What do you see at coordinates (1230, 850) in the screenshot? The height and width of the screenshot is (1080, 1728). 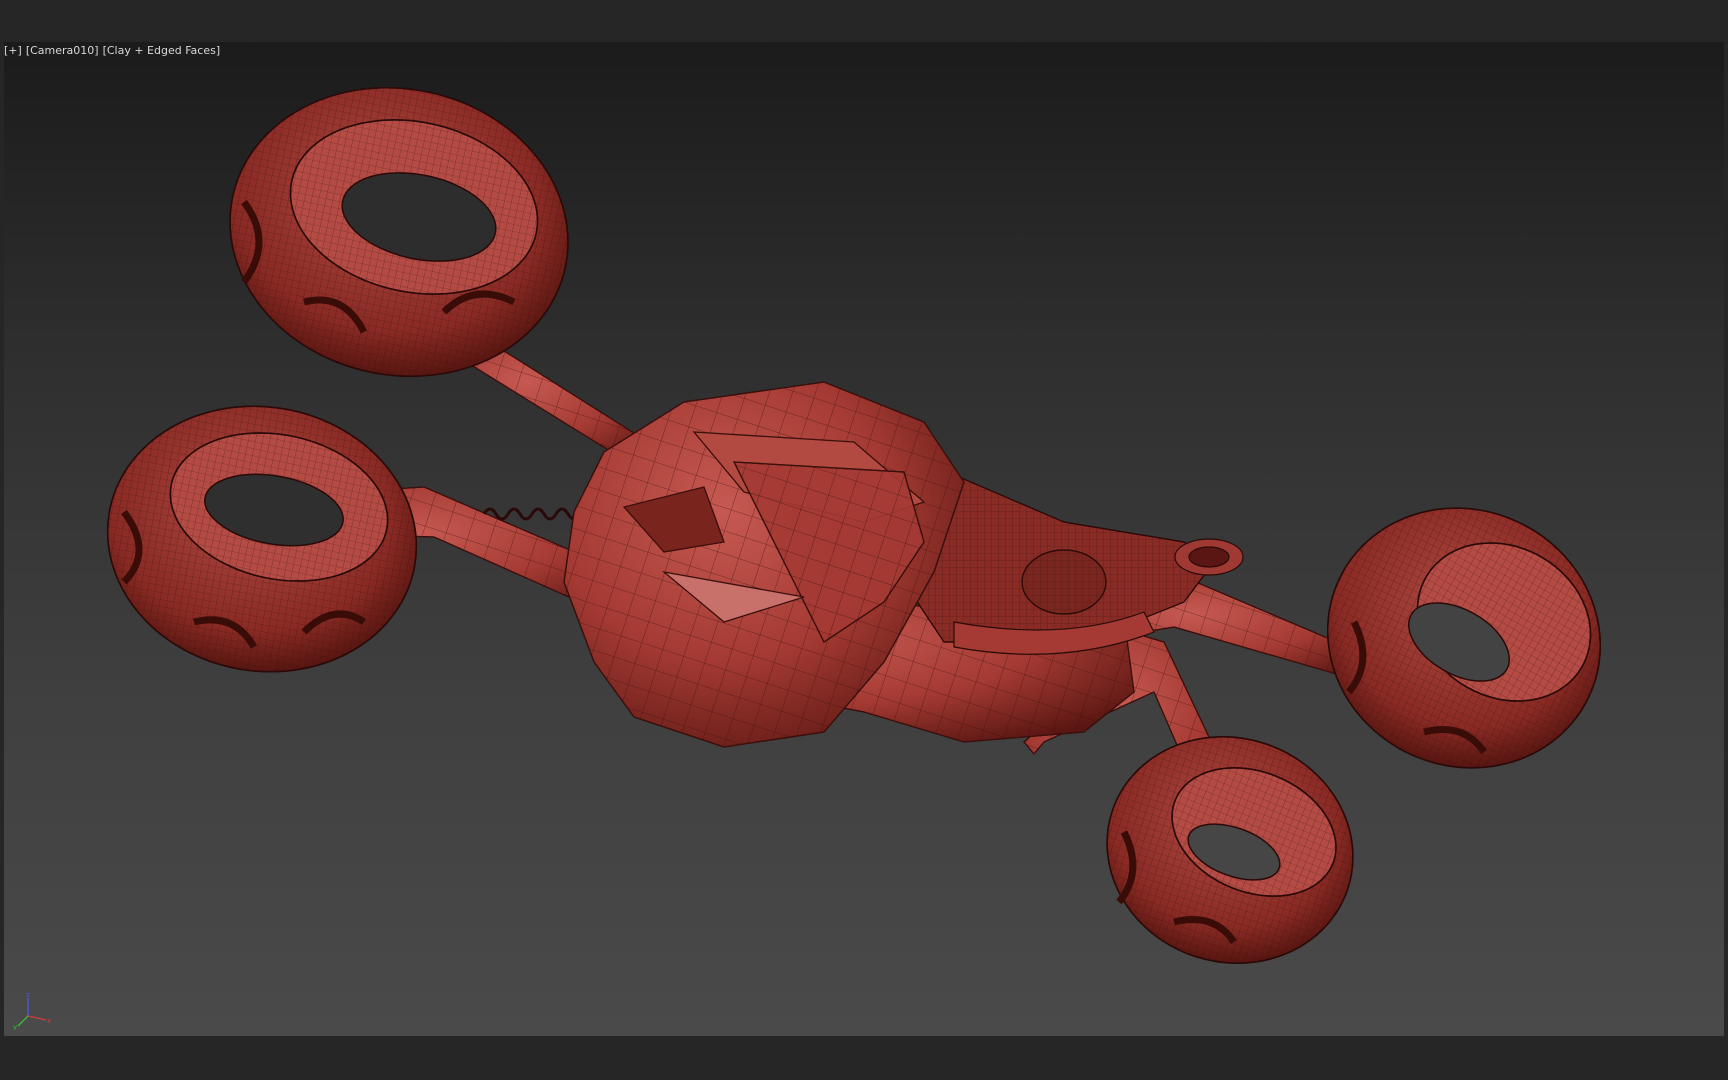 I see `tire-front-right` at bounding box center [1230, 850].